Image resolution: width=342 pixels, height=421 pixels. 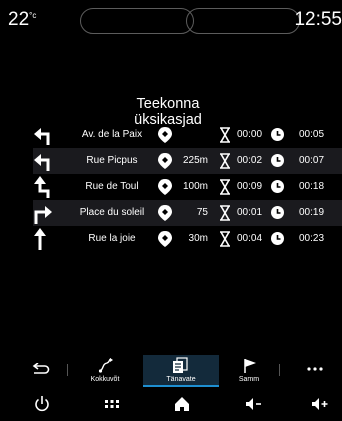 What do you see at coordinates (312, 212) in the screenshot?
I see `arrival-time: 00:19` at bounding box center [312, 212].